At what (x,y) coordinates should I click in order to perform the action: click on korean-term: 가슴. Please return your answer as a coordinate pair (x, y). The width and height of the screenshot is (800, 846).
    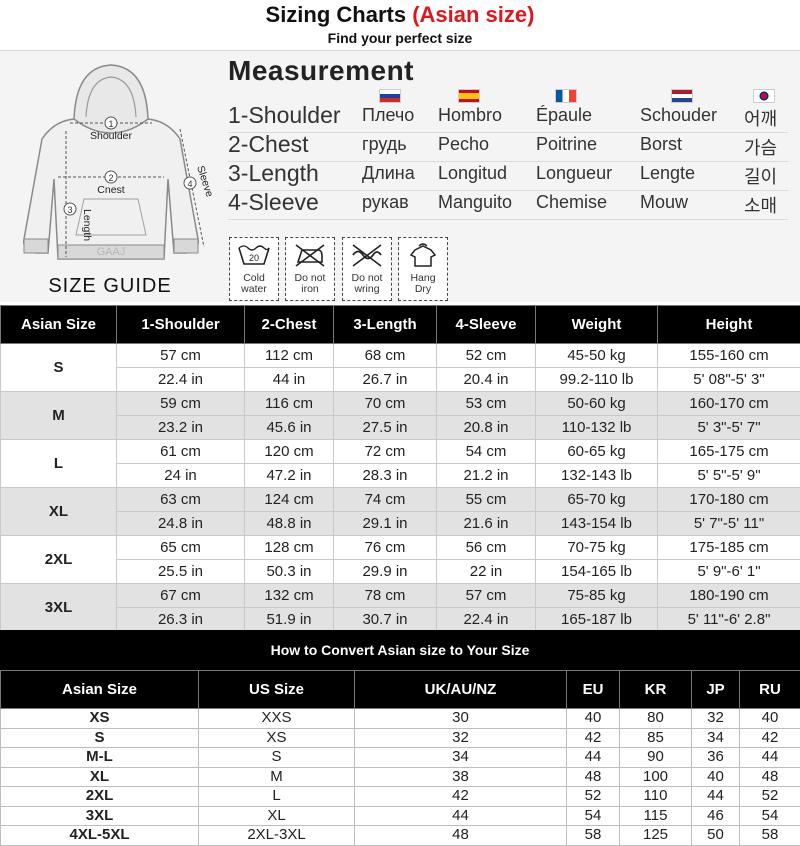
    Looking at the image, I should click on (761, 148).